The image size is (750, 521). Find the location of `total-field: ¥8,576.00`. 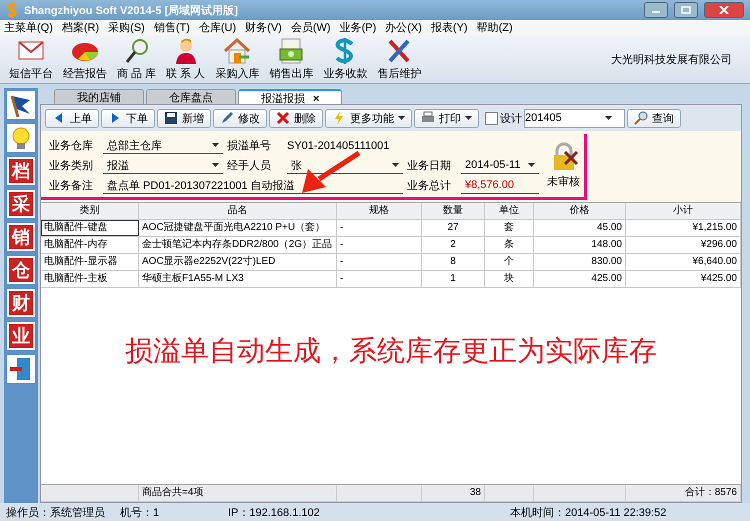

total-field: ¥8,576.00 is located at coordinates (500, 185).